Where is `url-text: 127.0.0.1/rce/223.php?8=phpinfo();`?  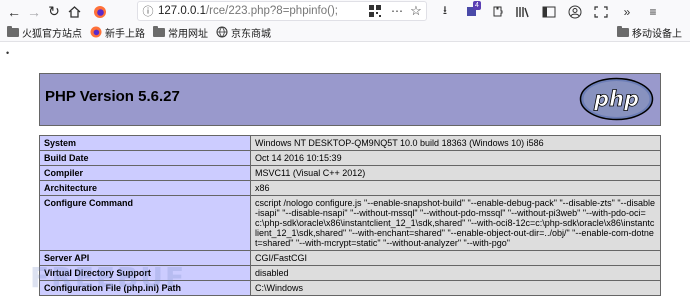
url-text: 127.0.0.1/rce/223.php?8=phpinfo(); is located at coordinates (262, 11).